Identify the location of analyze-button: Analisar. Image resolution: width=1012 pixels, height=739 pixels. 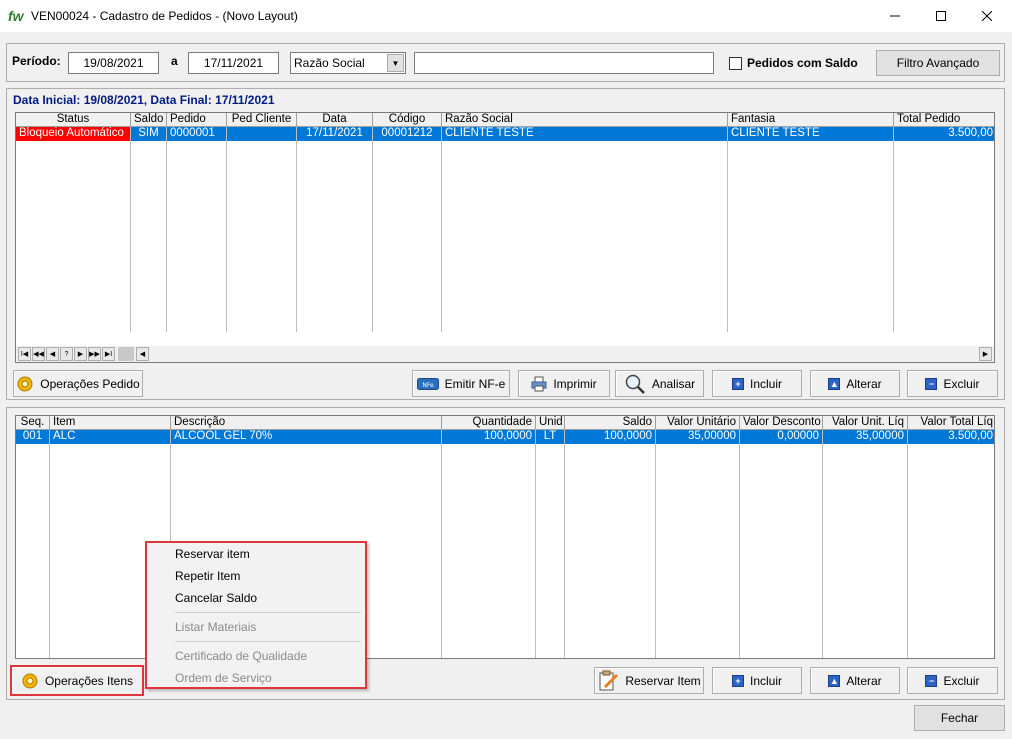
(659, 383).